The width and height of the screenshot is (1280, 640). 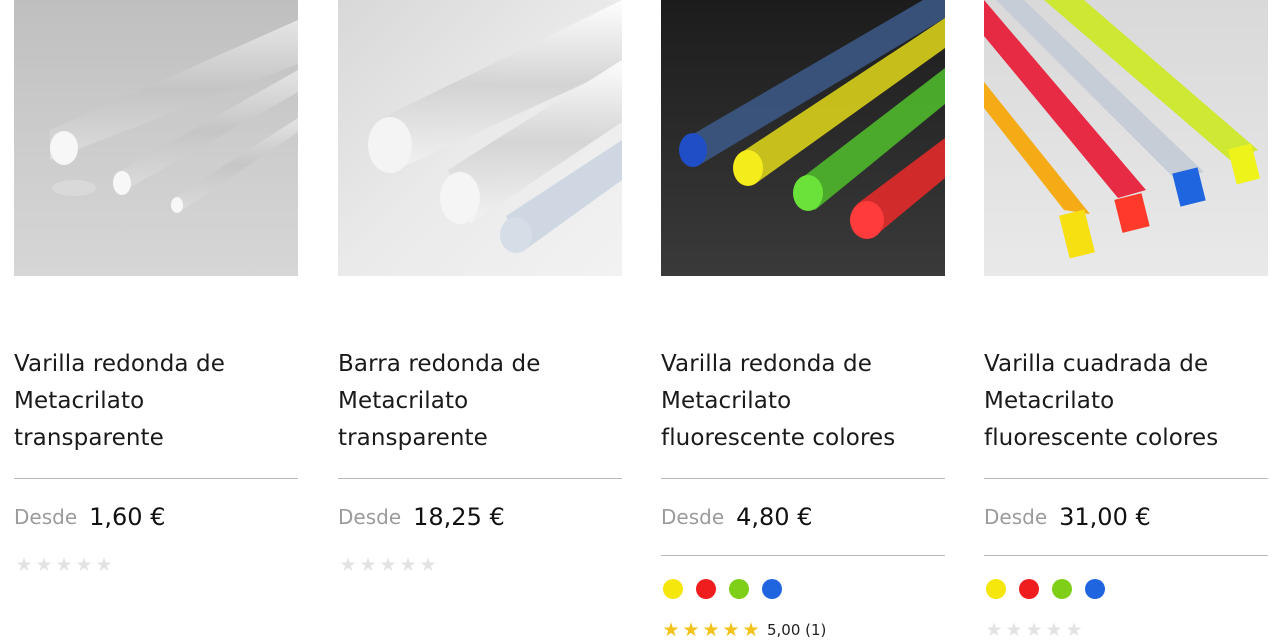 I want to click on price-row: Desde 31,00 €, so click(x=1067, y=517).